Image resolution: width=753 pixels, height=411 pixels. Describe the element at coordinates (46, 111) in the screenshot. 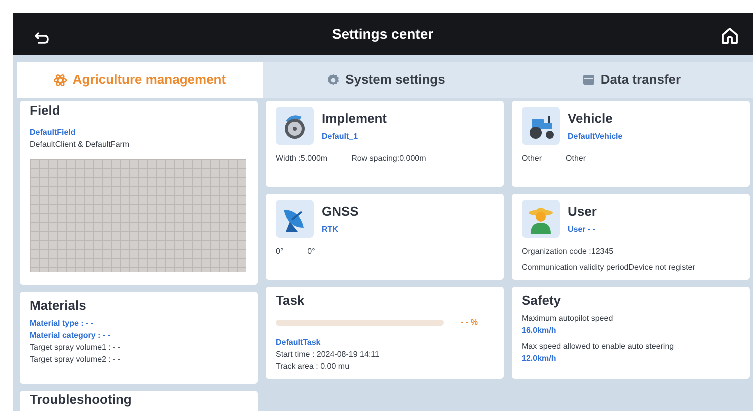

I see `card-title: Field` at that location.